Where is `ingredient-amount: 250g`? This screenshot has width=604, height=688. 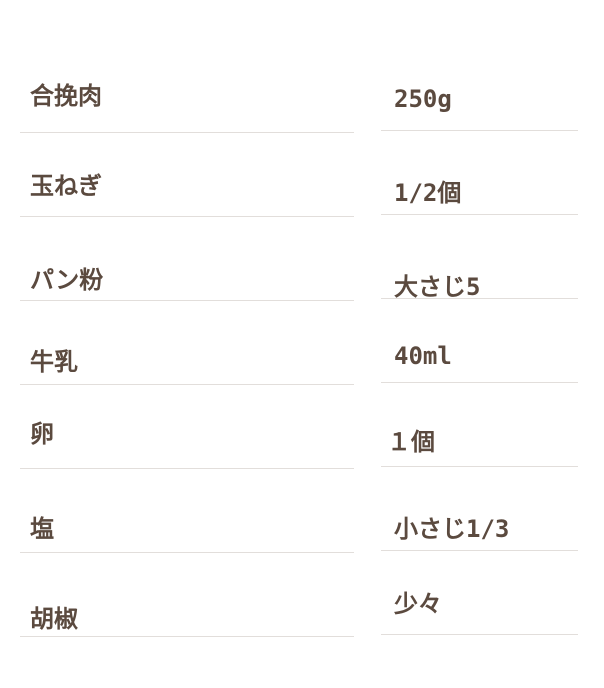
ingredient-amount: 250g is located at coordinates (423, 99).